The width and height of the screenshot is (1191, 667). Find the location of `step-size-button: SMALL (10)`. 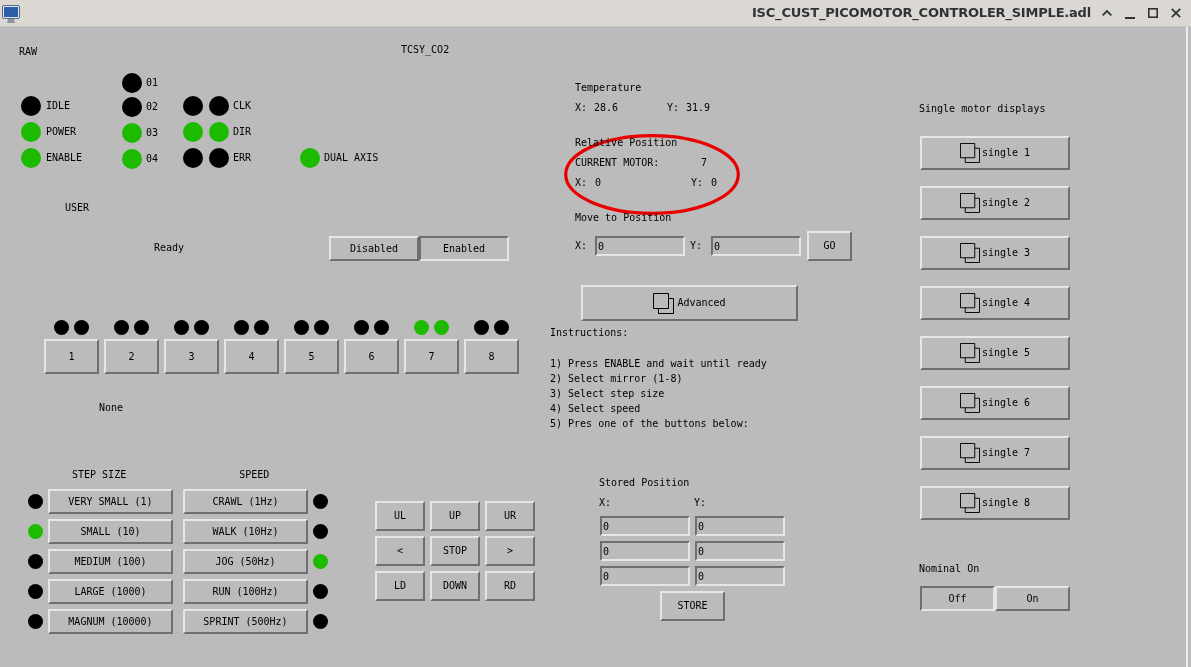

step-size-button: SMALL (10) is located at coordinates (110, 531).